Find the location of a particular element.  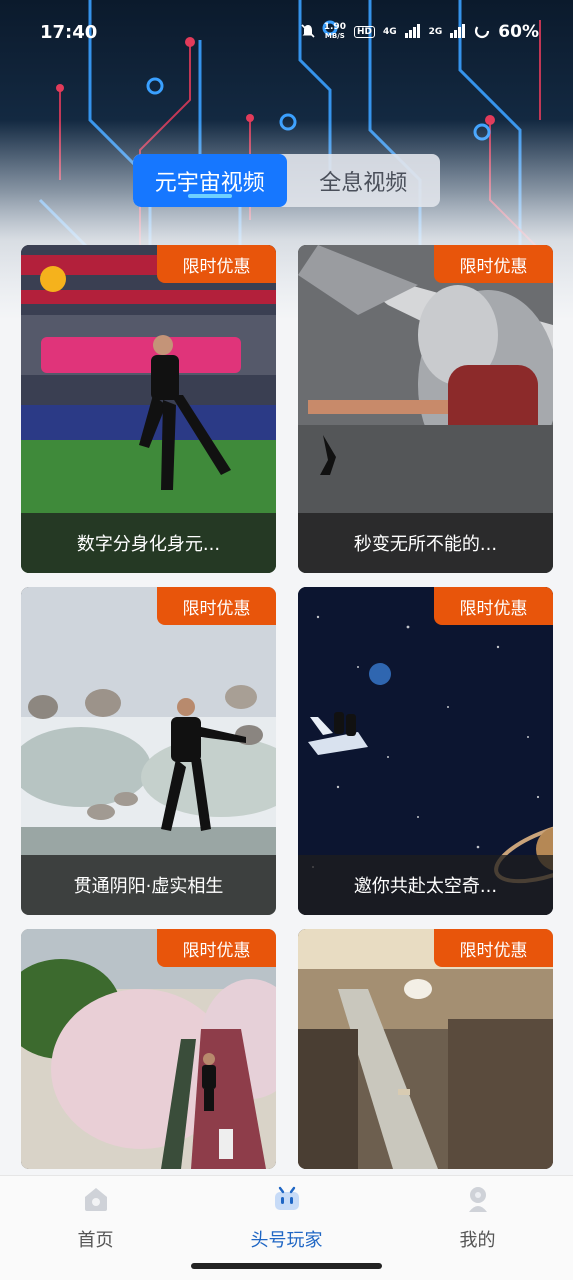

nav-label: 首页 is located at coordinates (95, 1240).